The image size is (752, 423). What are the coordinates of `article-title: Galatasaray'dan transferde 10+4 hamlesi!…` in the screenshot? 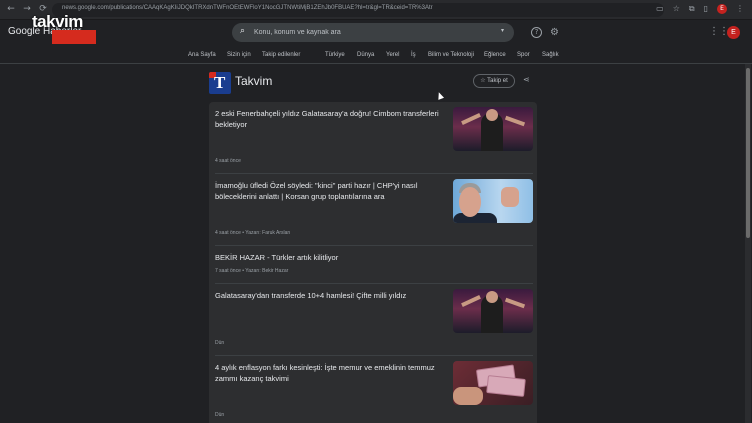 It's located at (328, 295).